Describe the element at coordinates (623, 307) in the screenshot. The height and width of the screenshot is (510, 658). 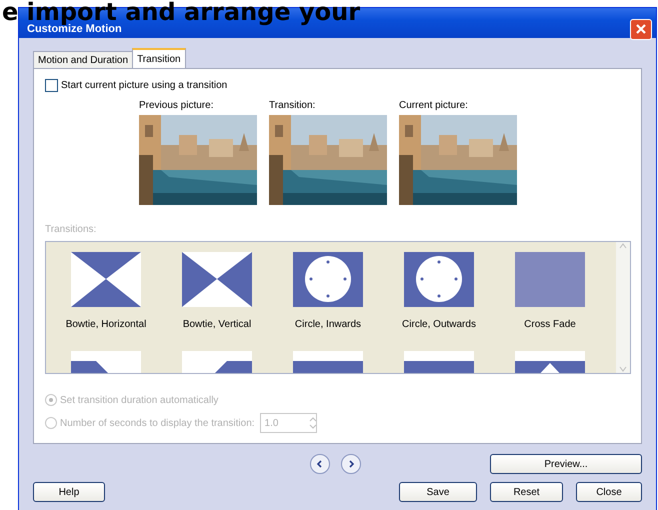
I see `scrollbar` at that location.